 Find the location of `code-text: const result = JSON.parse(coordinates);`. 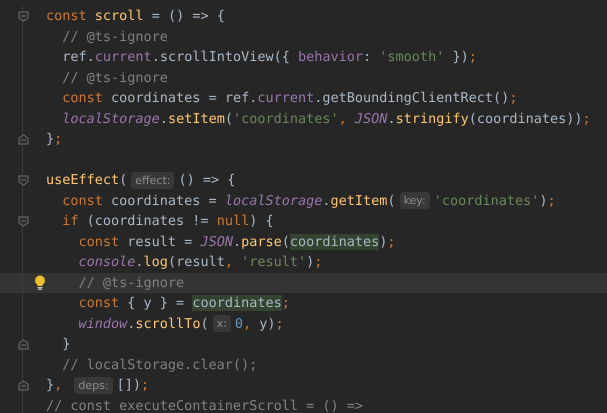

code-text: const result = JSON.parse(coordinates); is located at coordinates (237, 242).